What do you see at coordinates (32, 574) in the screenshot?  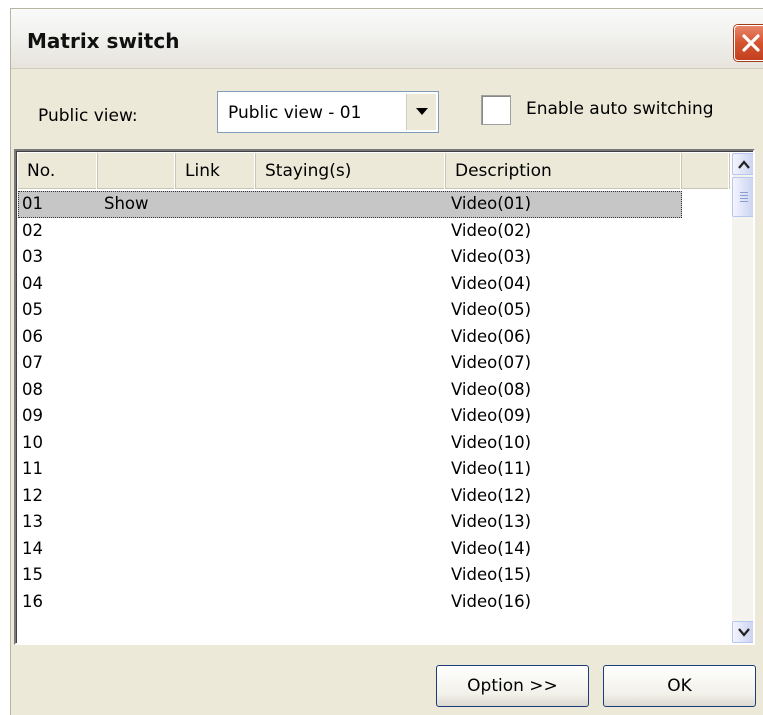 I see `cell-no: 15` at bounding box center [32, 574].